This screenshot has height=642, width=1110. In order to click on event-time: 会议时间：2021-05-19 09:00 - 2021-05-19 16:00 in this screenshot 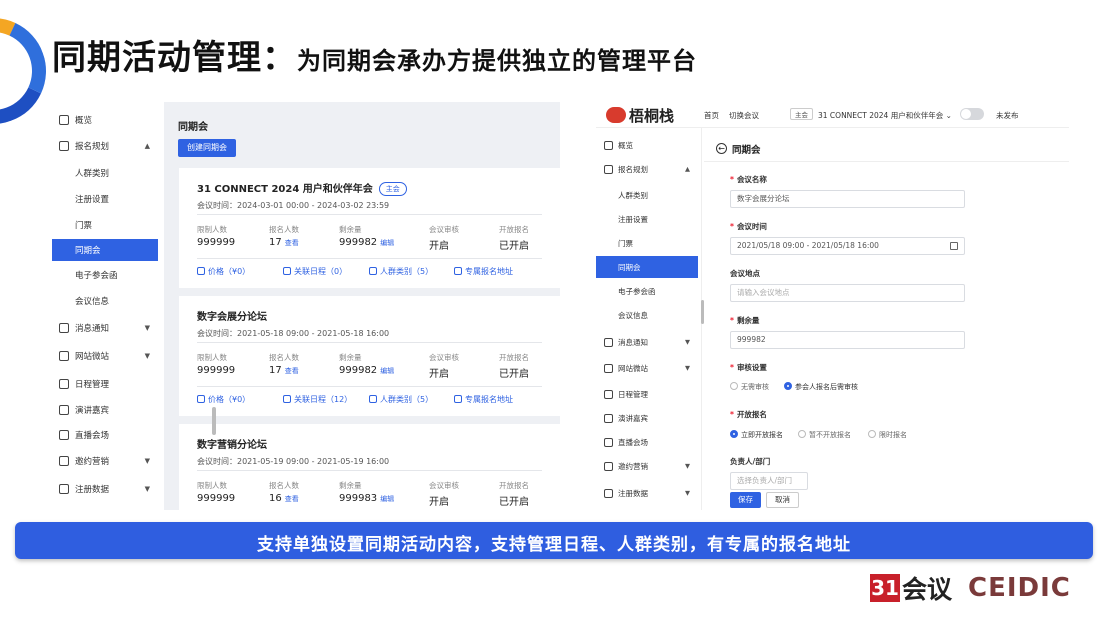, I will do `click(293, 461)`.